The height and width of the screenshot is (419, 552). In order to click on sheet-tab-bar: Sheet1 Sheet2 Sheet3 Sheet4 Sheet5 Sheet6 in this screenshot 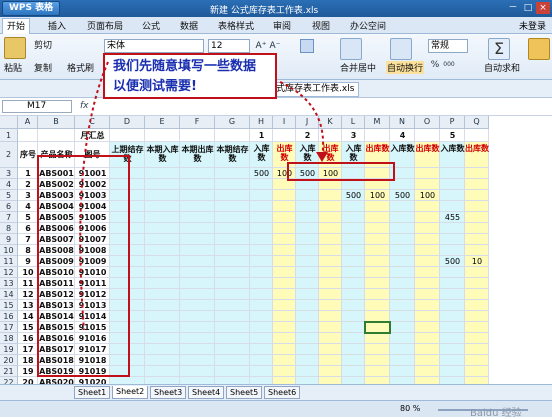, I will do `click(276, 392)`.